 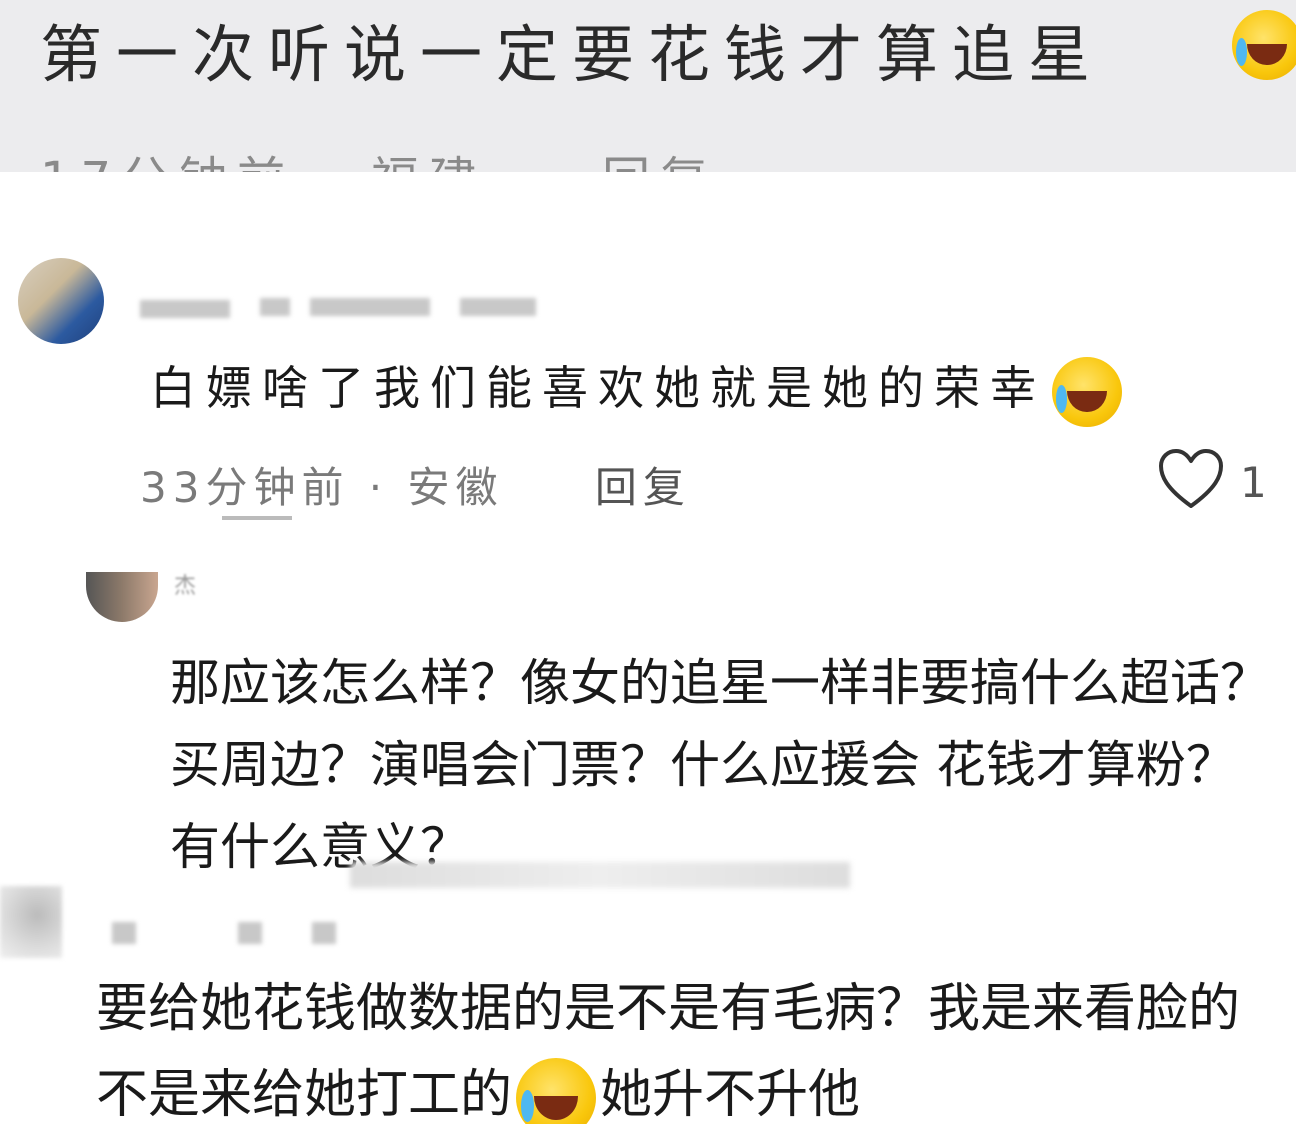 What do you see at coordinates (686, 1045) in the screenshot?
I see `comment-3-body: 要给她花钱做数据的是不是有毛病？我是来看脸的不是来给她打工的 她升不升他` at bounding box center [686, 1045].